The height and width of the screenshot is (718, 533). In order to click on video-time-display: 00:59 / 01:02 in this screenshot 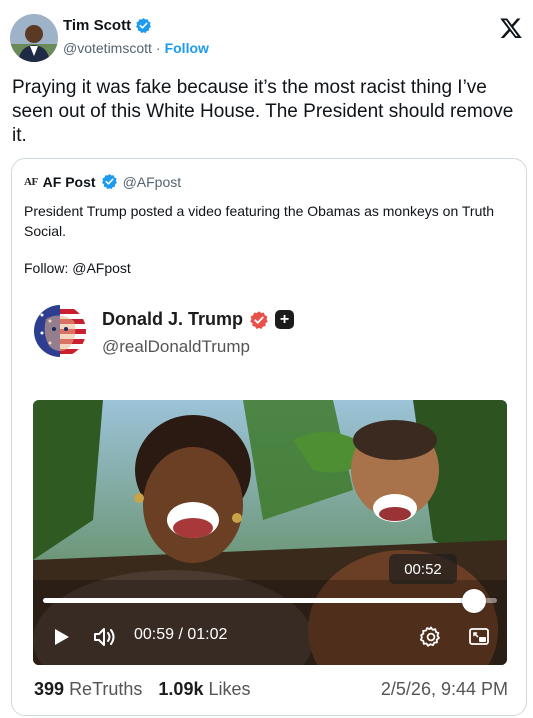, I will do `click(181, 634)`.